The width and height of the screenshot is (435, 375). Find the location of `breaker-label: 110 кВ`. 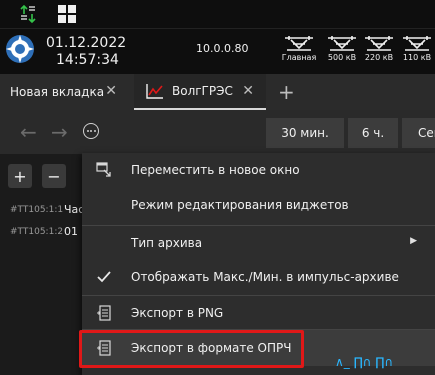

breaker-label: 110 кВ is located at coordinates (417, 57).